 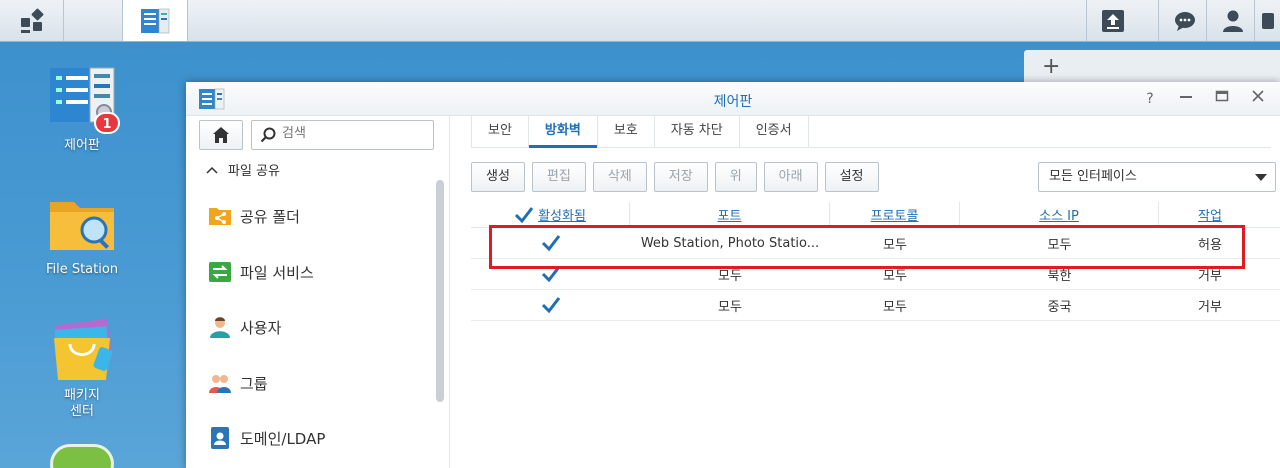 I want to click on move-up-button: 위, so click(x=735, y=177).